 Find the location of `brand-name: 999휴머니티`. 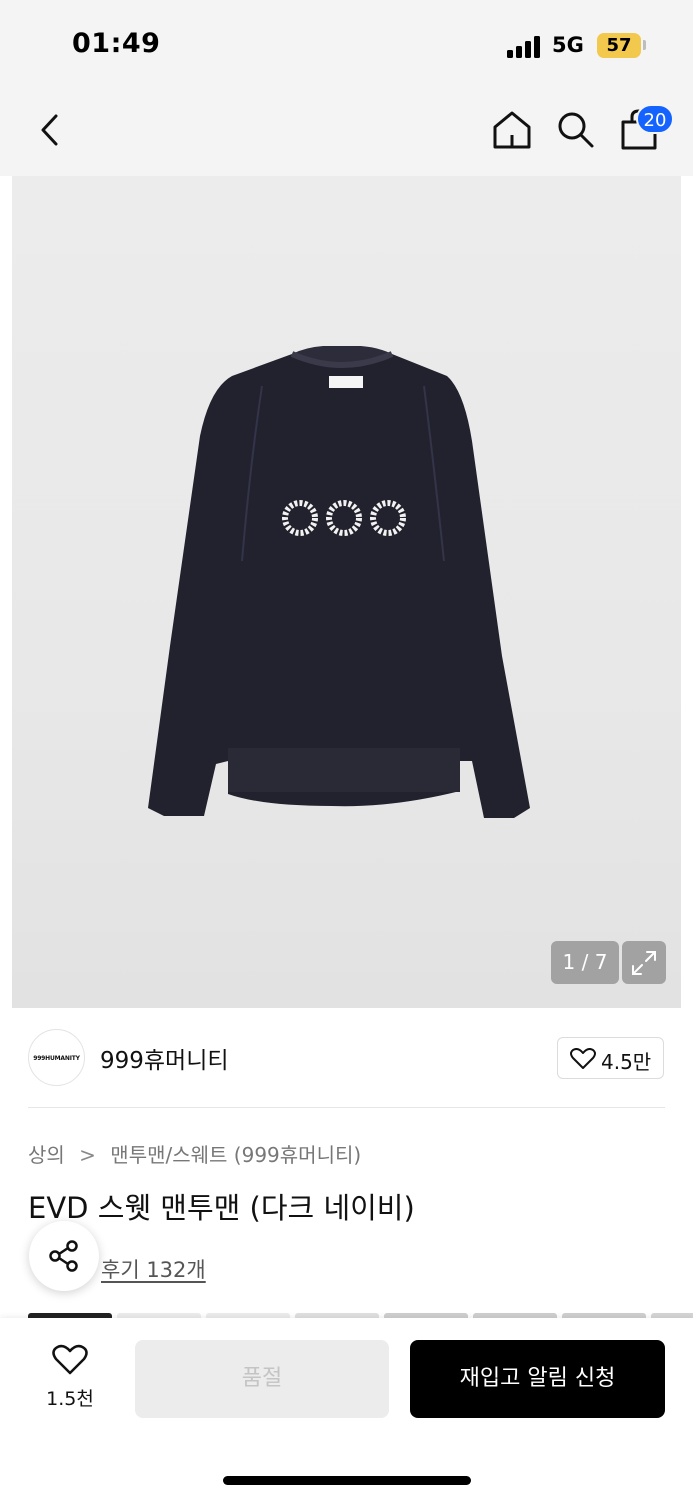

brand-name: 999휴머니티 is located at coordinates (164, 1058).